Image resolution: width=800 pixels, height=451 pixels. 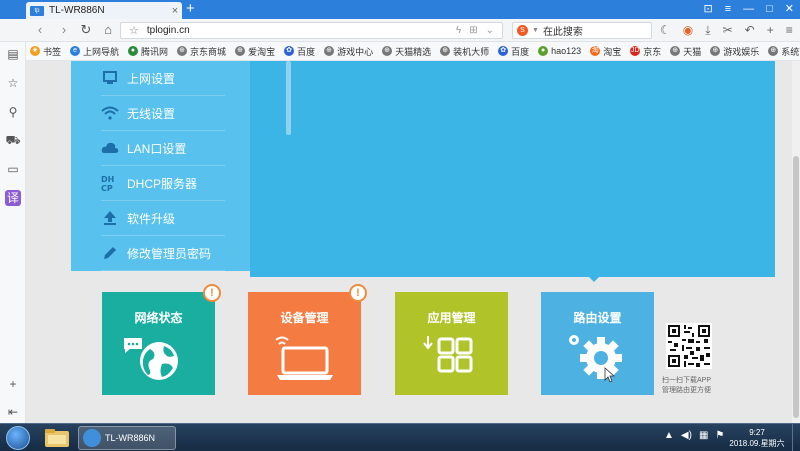 I want to click on bookmark-item: 淘淘宝, so click(x=605, y=51).